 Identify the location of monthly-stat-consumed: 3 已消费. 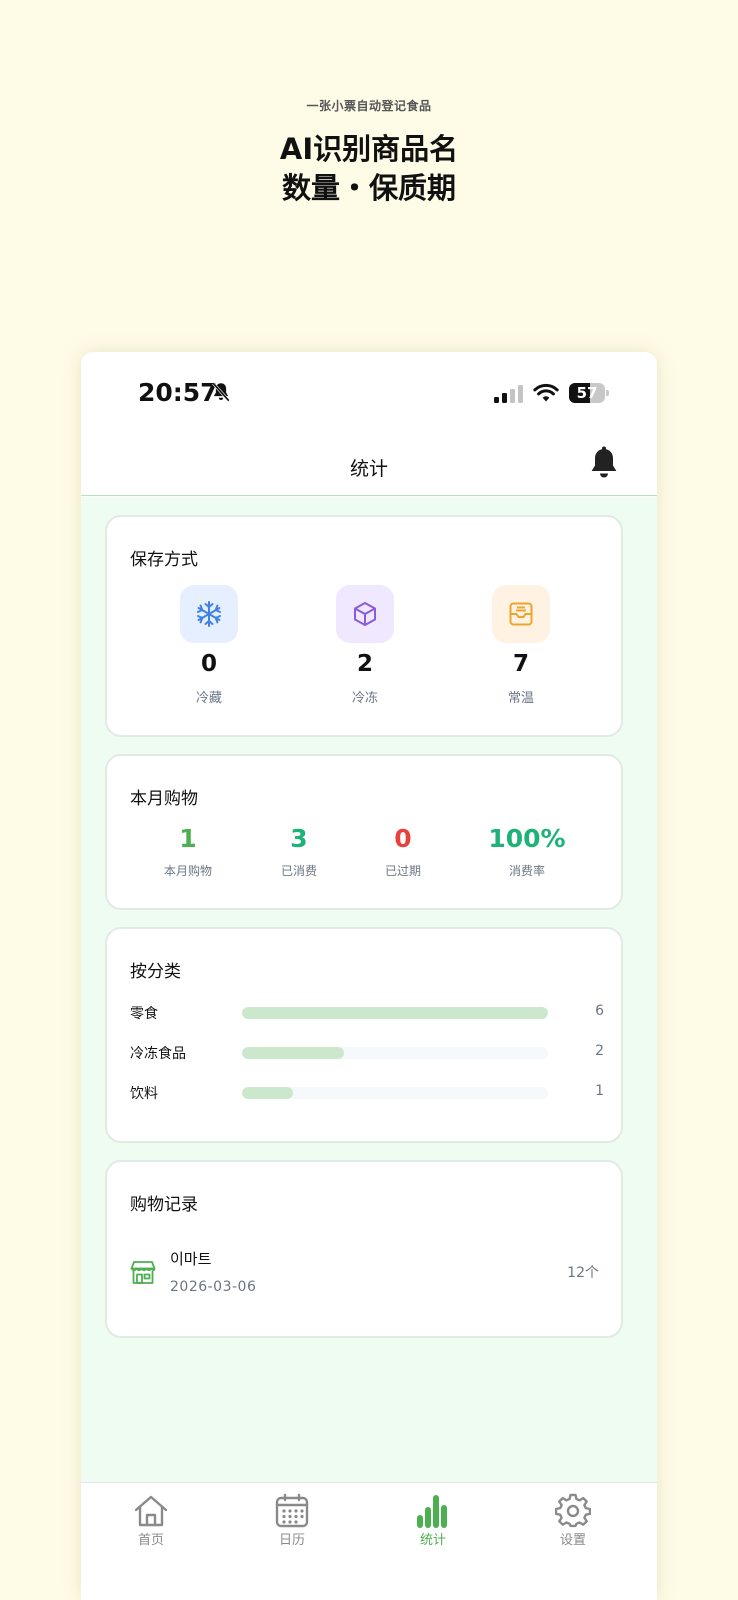
(299, 851).